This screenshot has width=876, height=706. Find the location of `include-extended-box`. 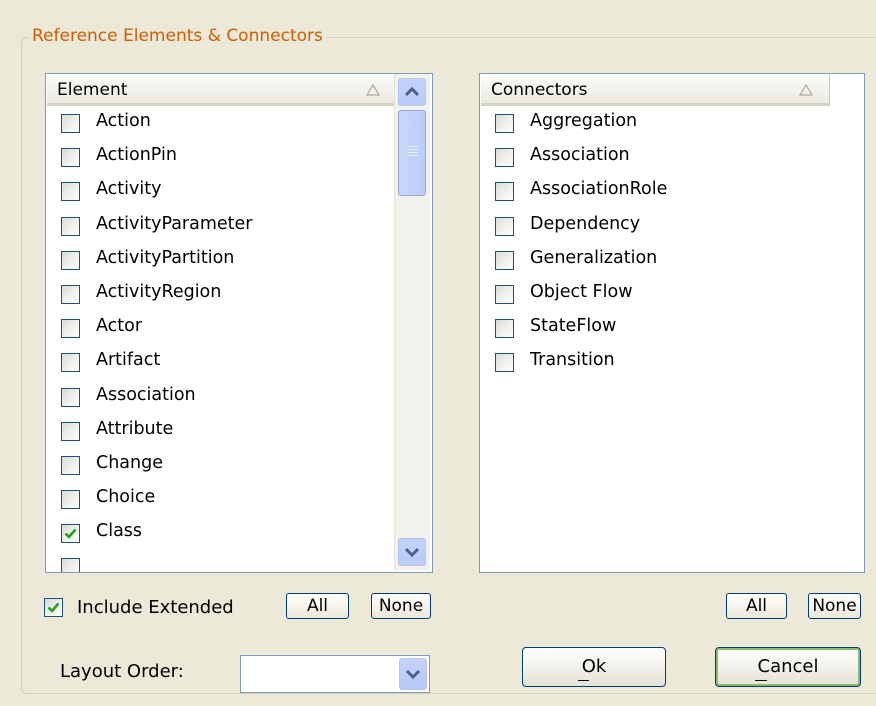

include-extended-box is located at coordinates (53, 607).